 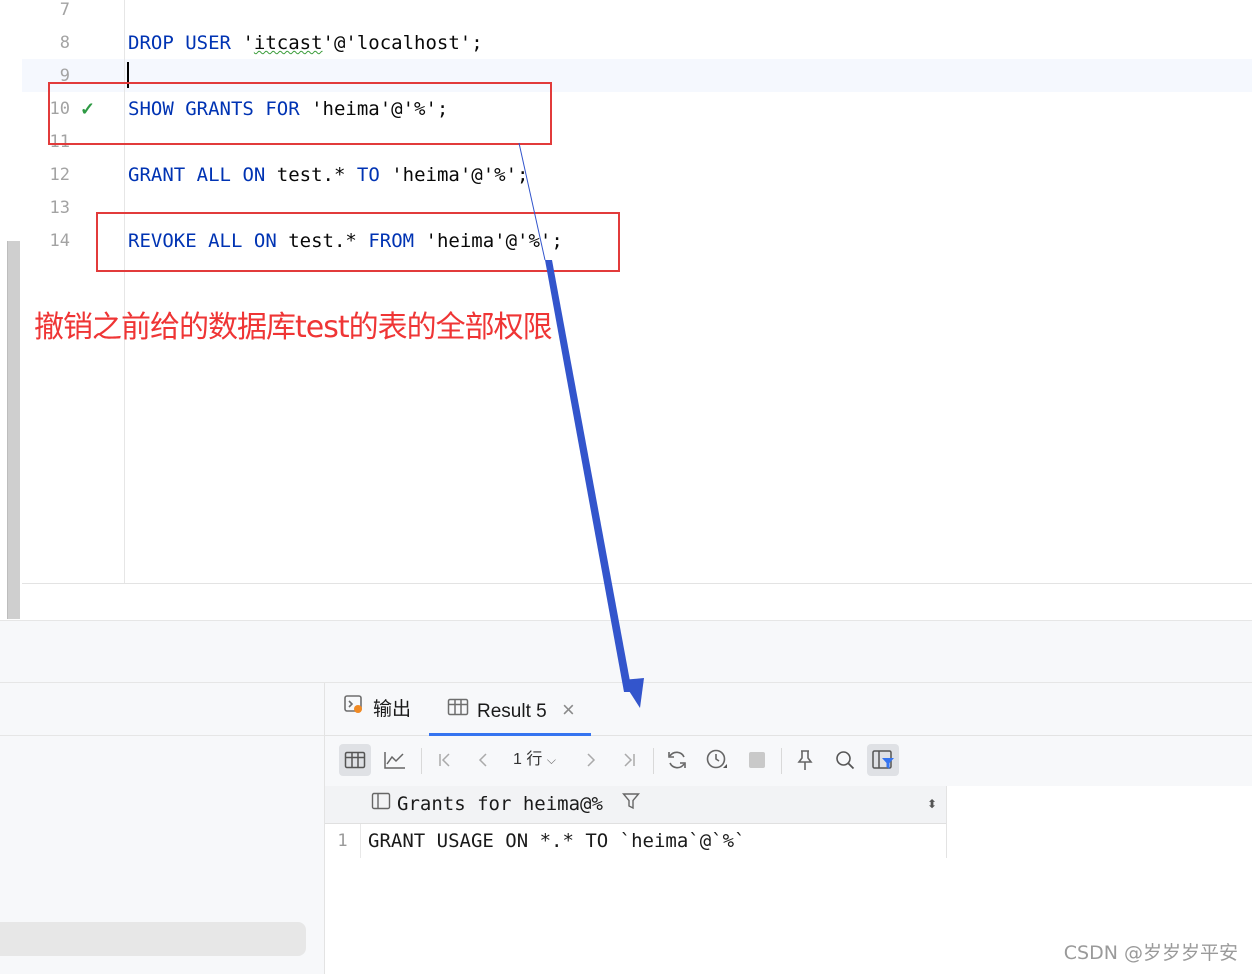 What do you see at coordinates (626, 13) in the screenshot?
I see `editor-line-7: 7` at bounding box center [626, 13].